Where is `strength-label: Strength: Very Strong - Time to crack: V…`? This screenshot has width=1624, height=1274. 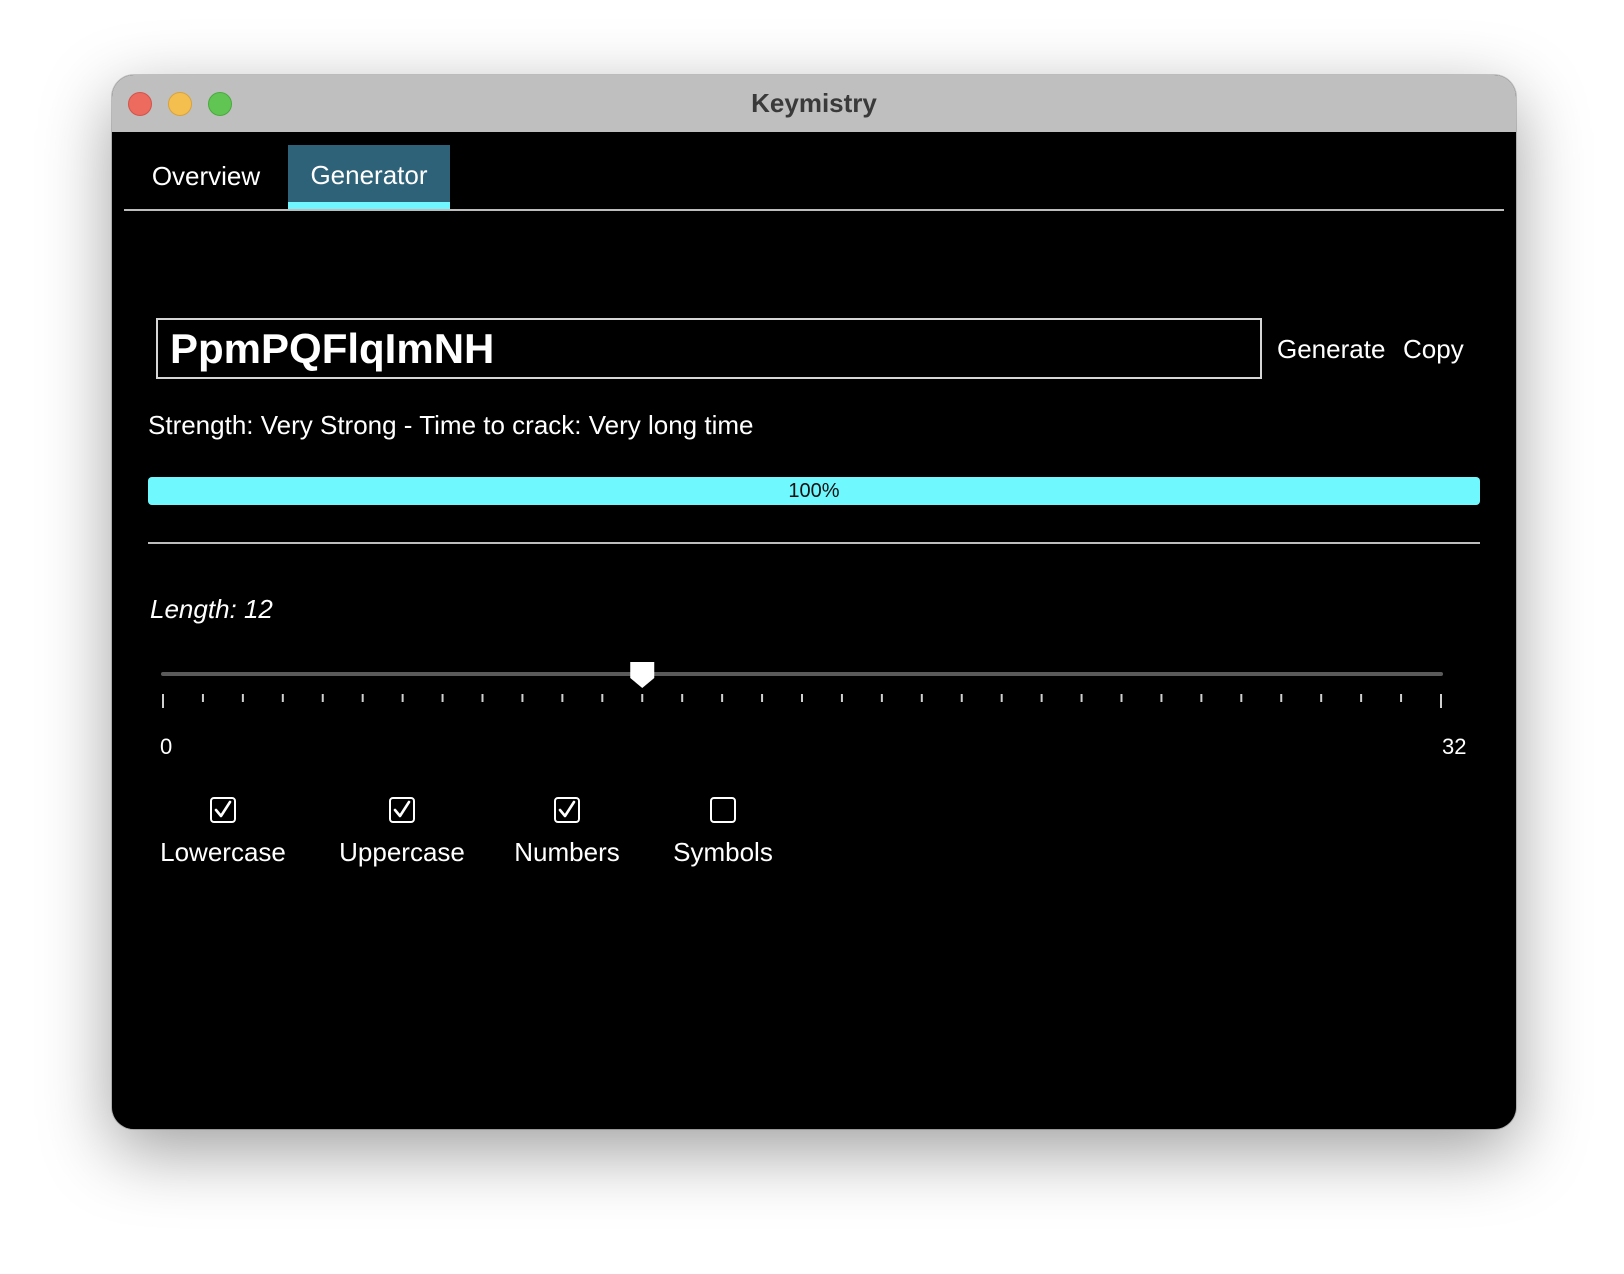
strength-label: Strength: Very Strong - Time to crack: V… is located at coordinates (451, 425).